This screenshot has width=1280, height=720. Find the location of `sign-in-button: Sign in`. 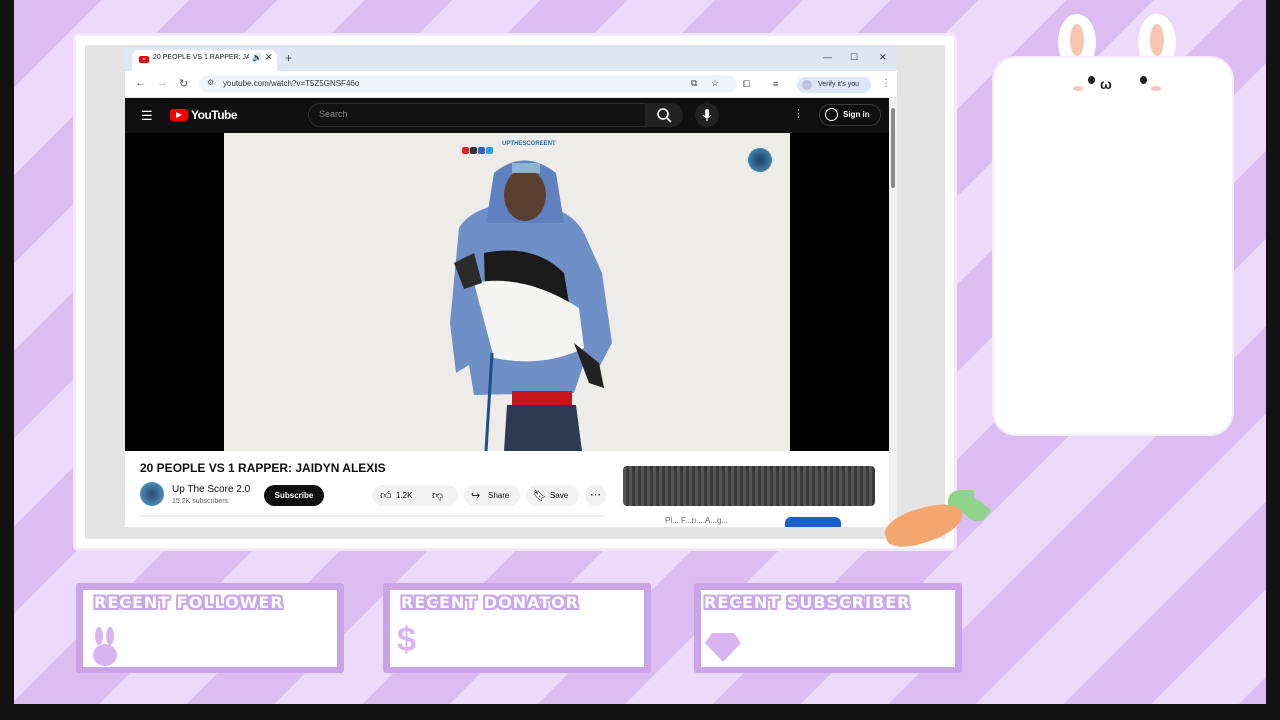

sign-in-button: Sign in is located at coordinates (850, 115).